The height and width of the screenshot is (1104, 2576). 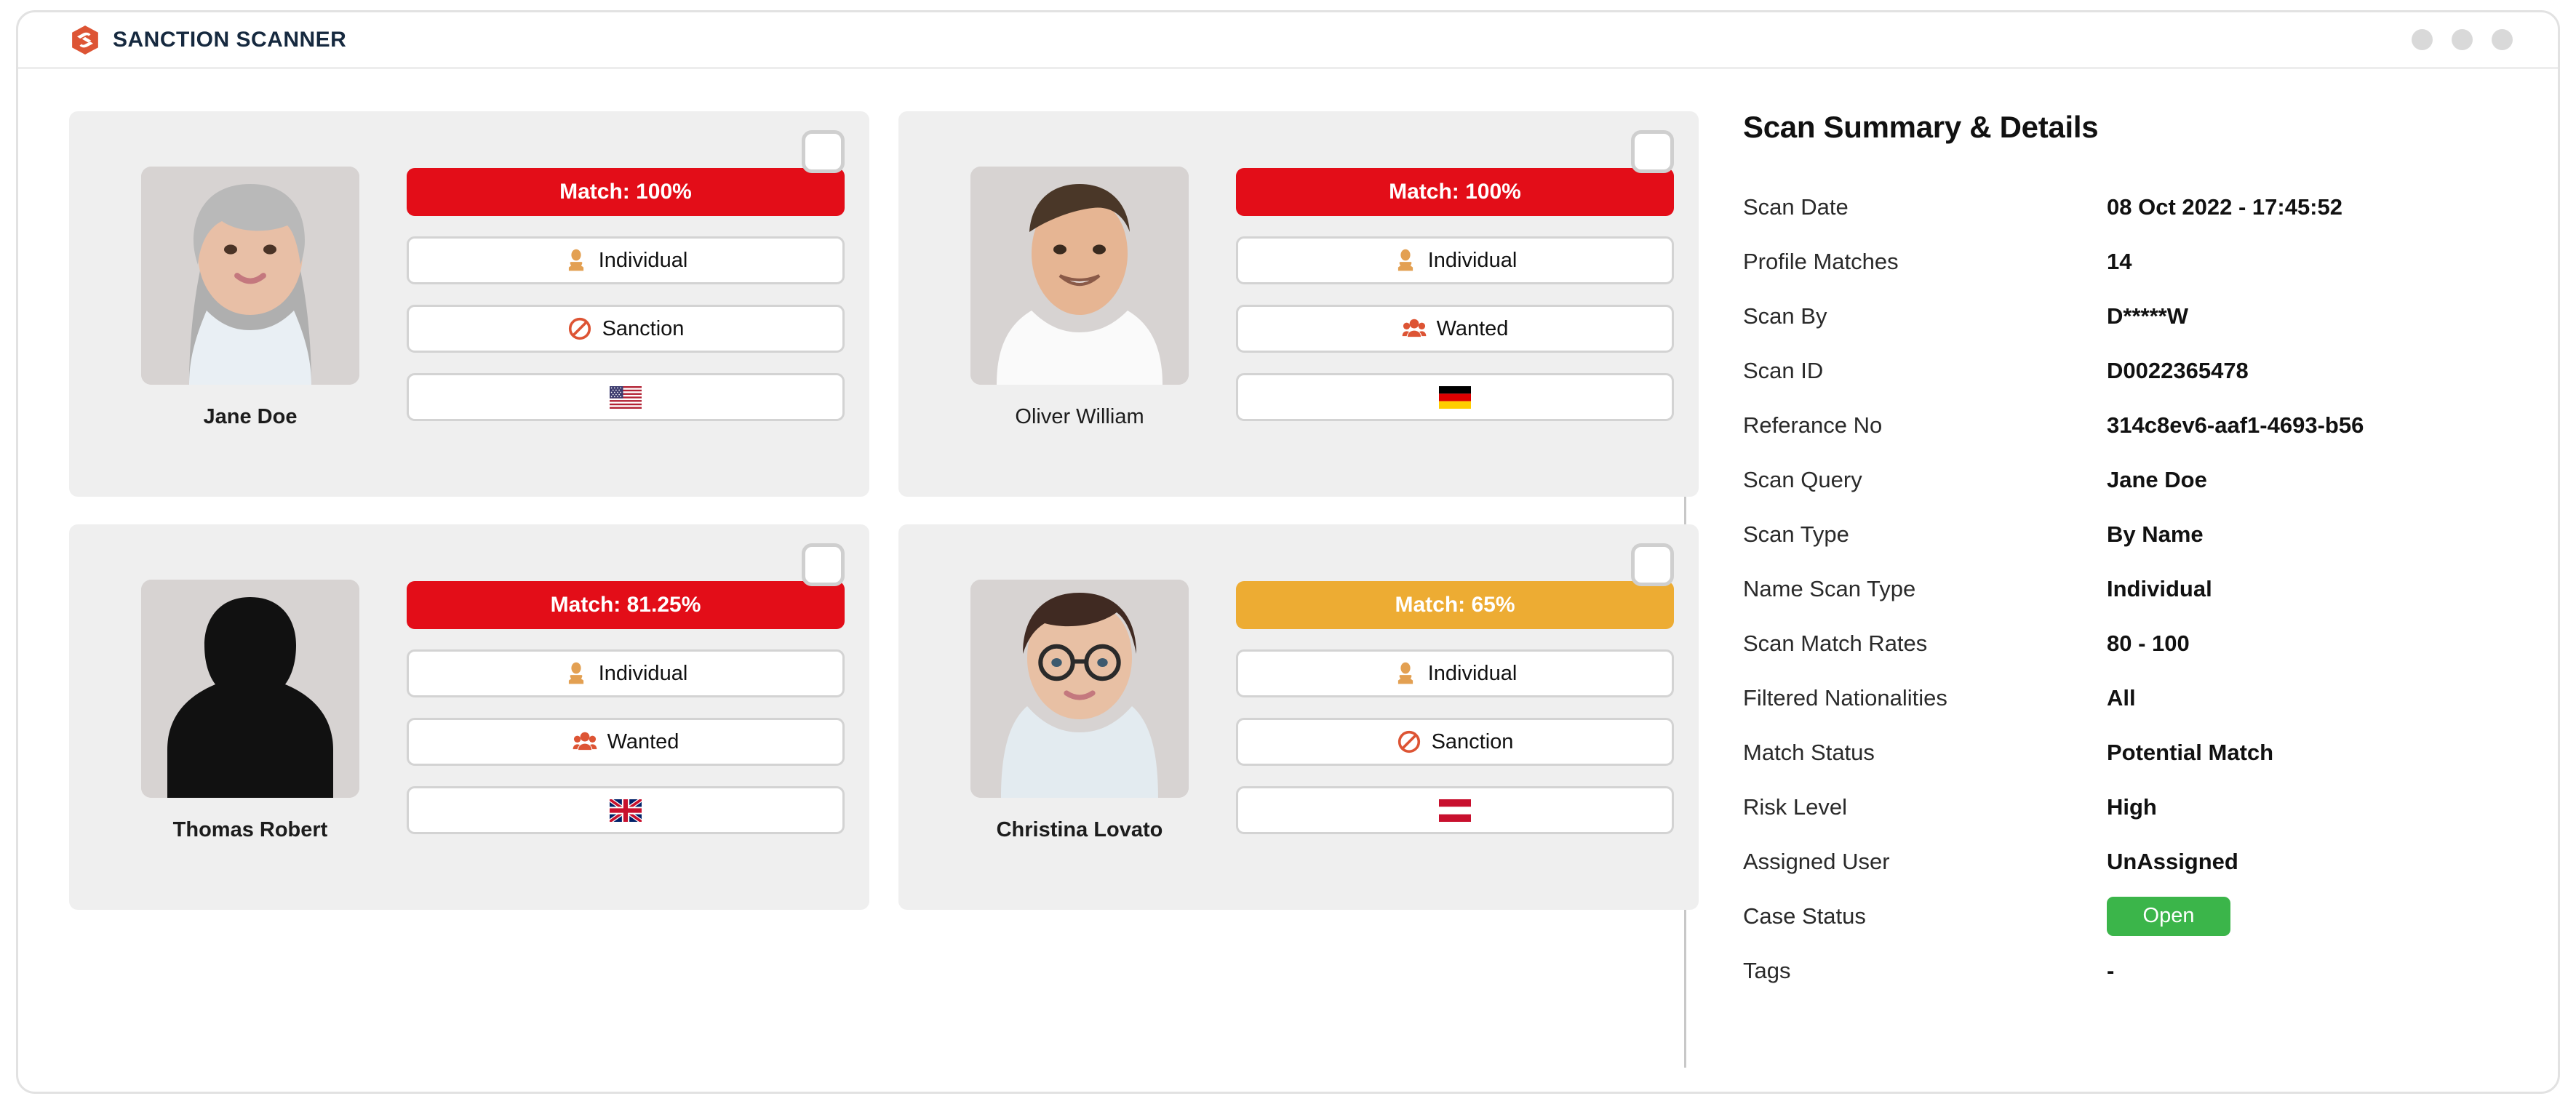 I want to click on detail-label: Tags, so click(x=1767, y=970).